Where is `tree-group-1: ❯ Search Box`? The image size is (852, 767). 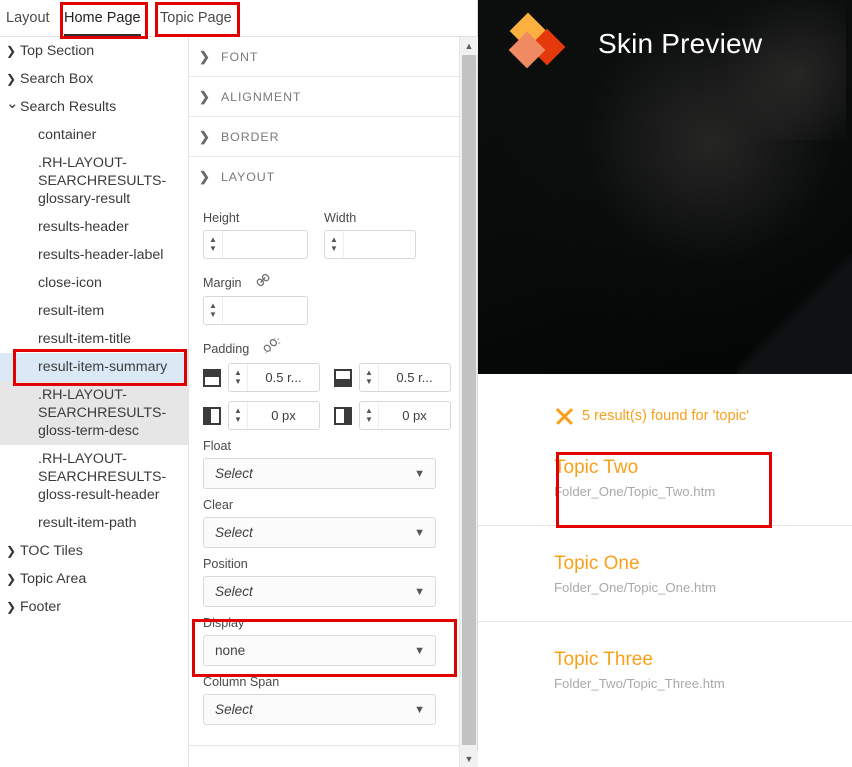
tree-group-1: ❯ Search Box is located at coordinates (94, 79).